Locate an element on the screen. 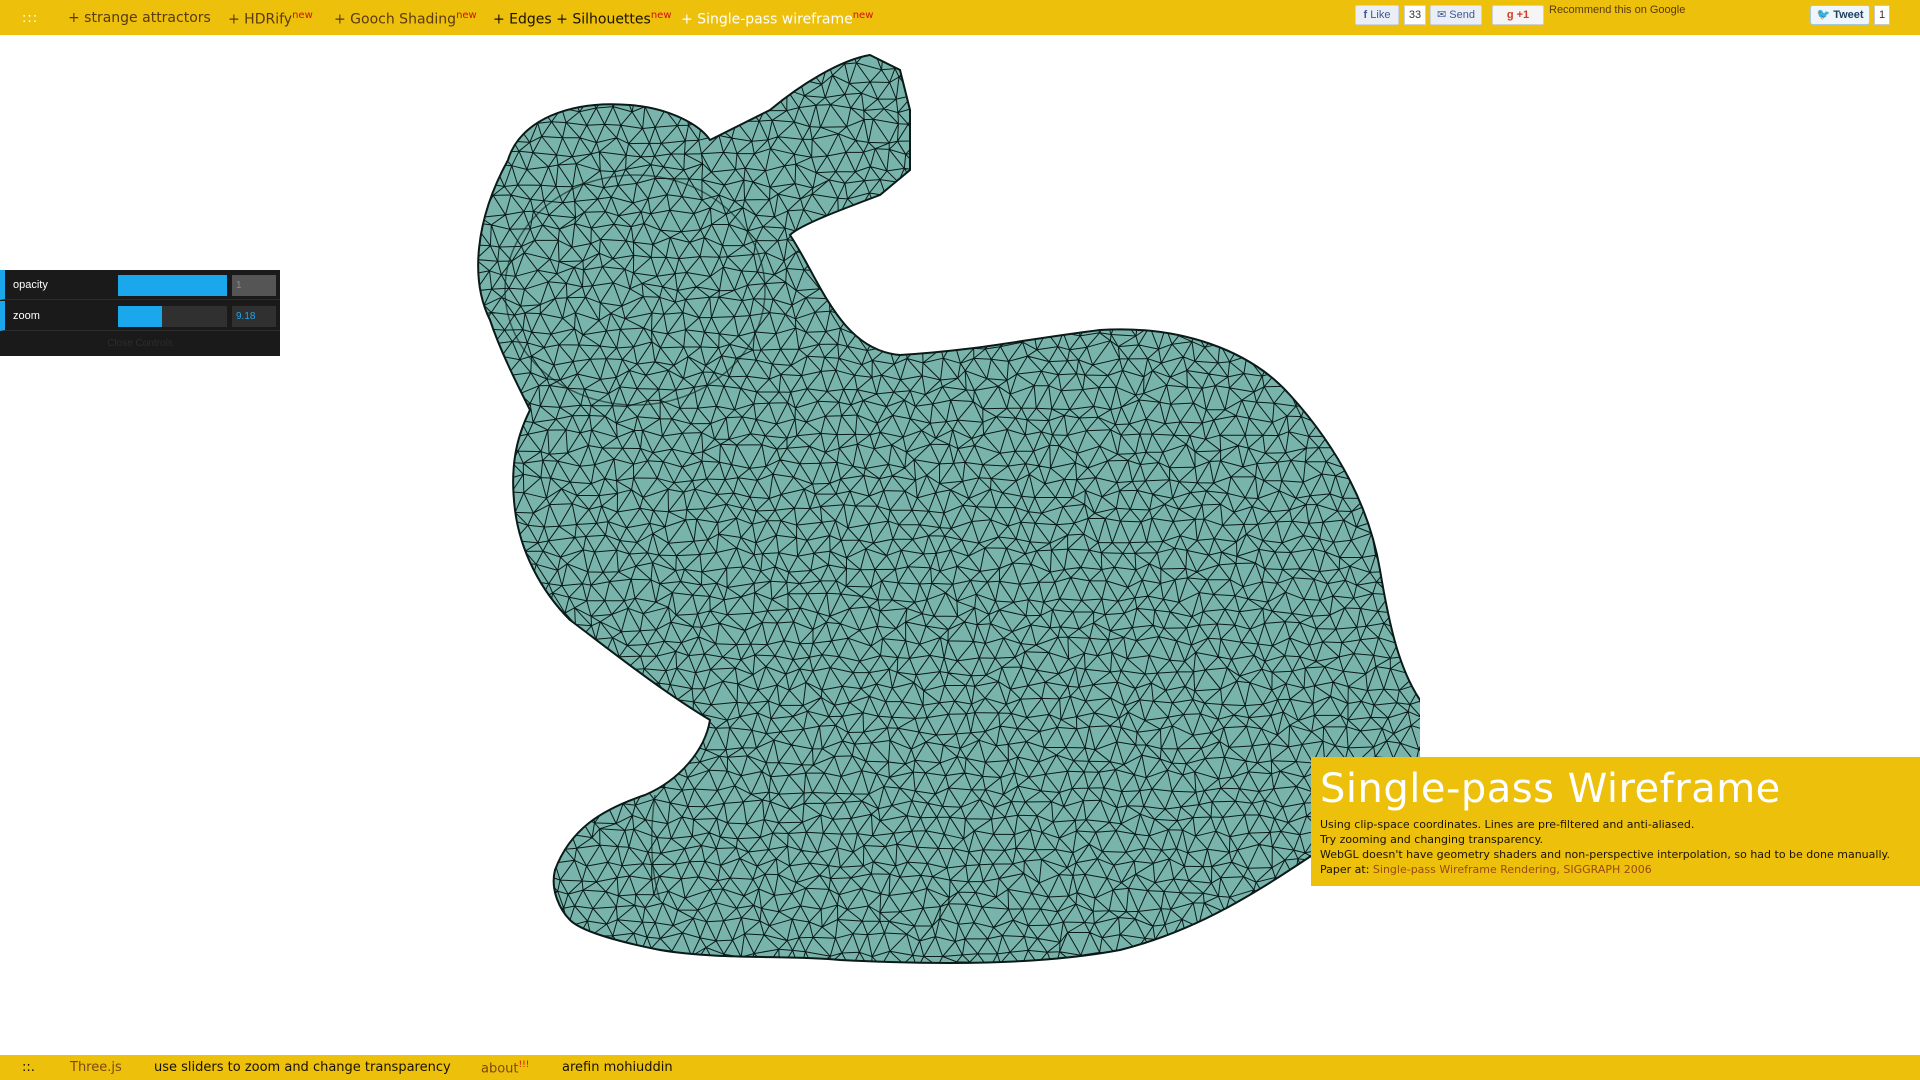  zoom-value-field: 9.18 is located at coordinates (254, 316).